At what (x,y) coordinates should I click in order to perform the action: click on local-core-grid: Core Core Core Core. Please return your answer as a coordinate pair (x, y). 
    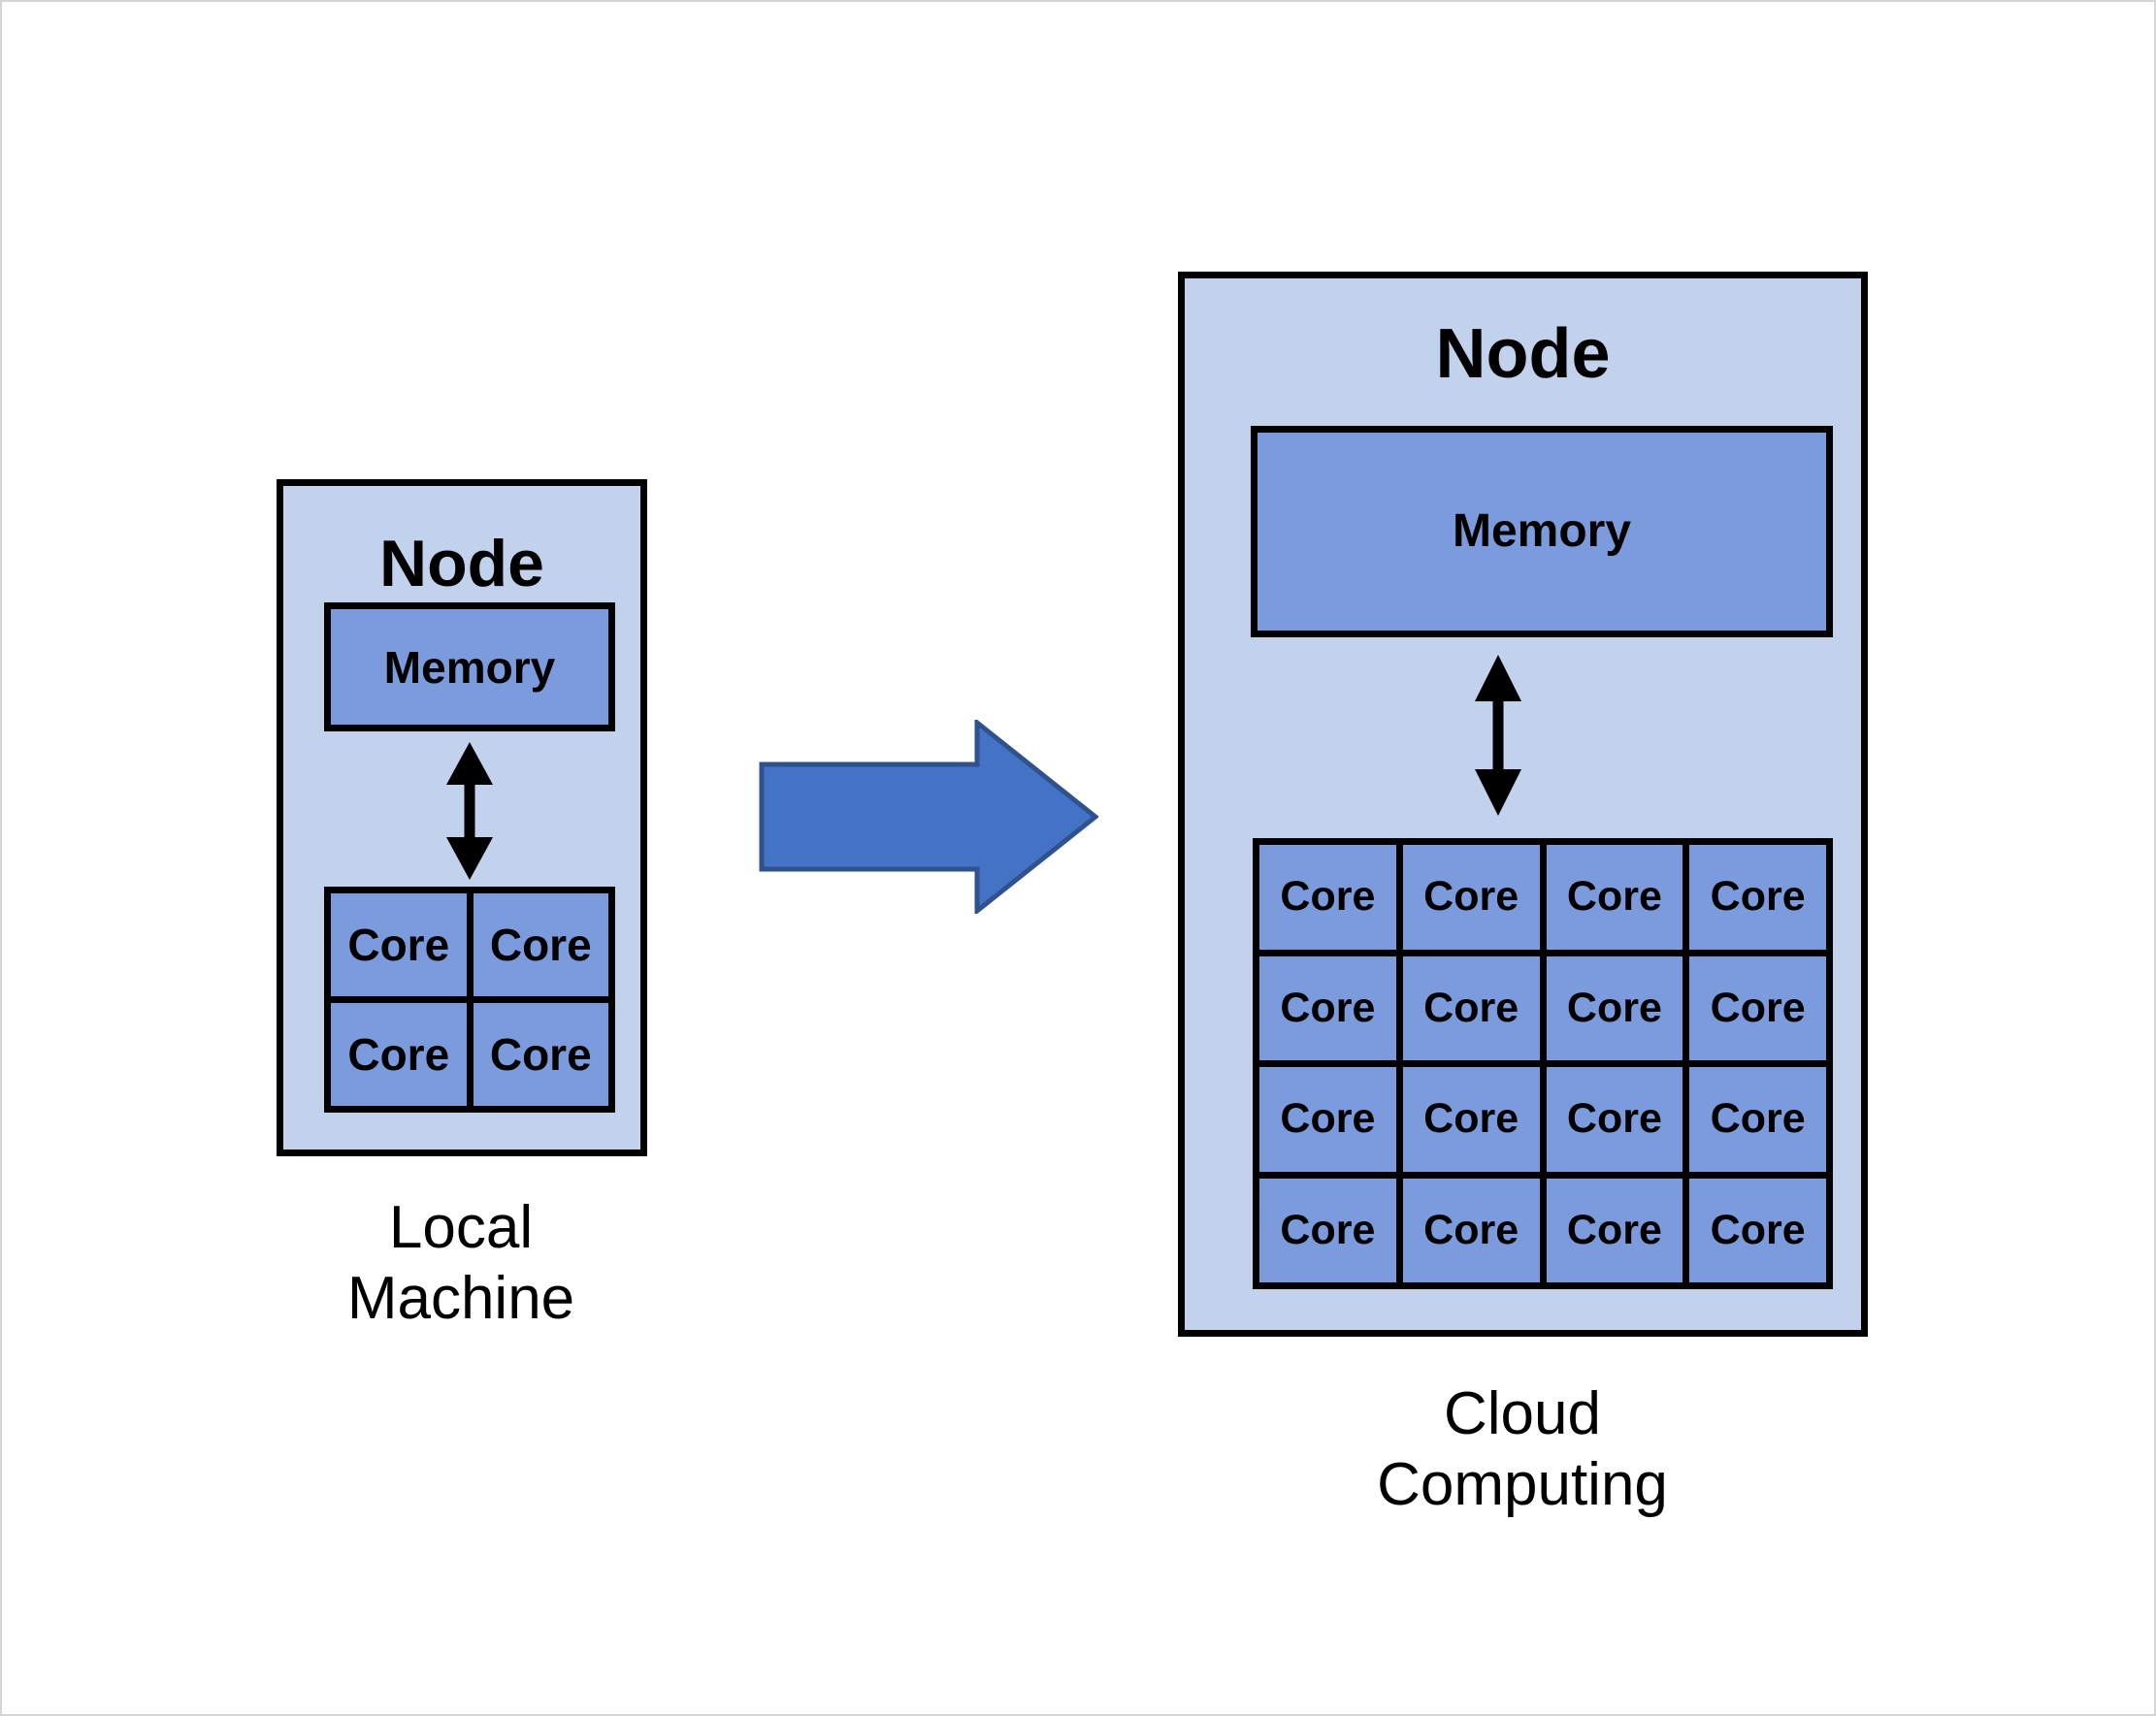
    Looking at the image, I should click on (469, 1000).